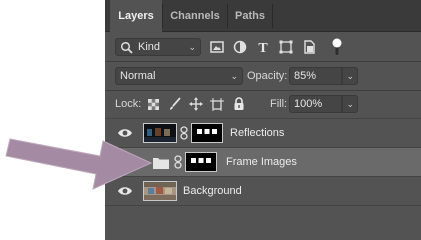 The height and width of the screenshot is (240, 421). I want to click on tab-paths: Paths, so click(250, 16).